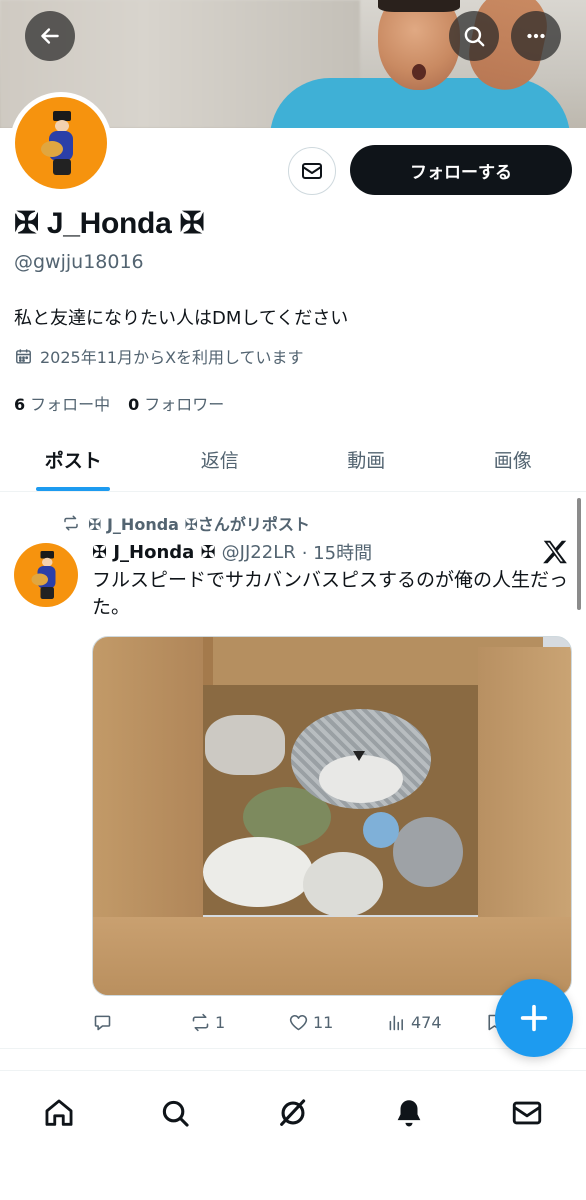 The height and width of the screenshot is (1200, 586). I want to click on post-header: ✠ J_Honda ✠ @JJ22LR · 15時間, so click(232, 552).